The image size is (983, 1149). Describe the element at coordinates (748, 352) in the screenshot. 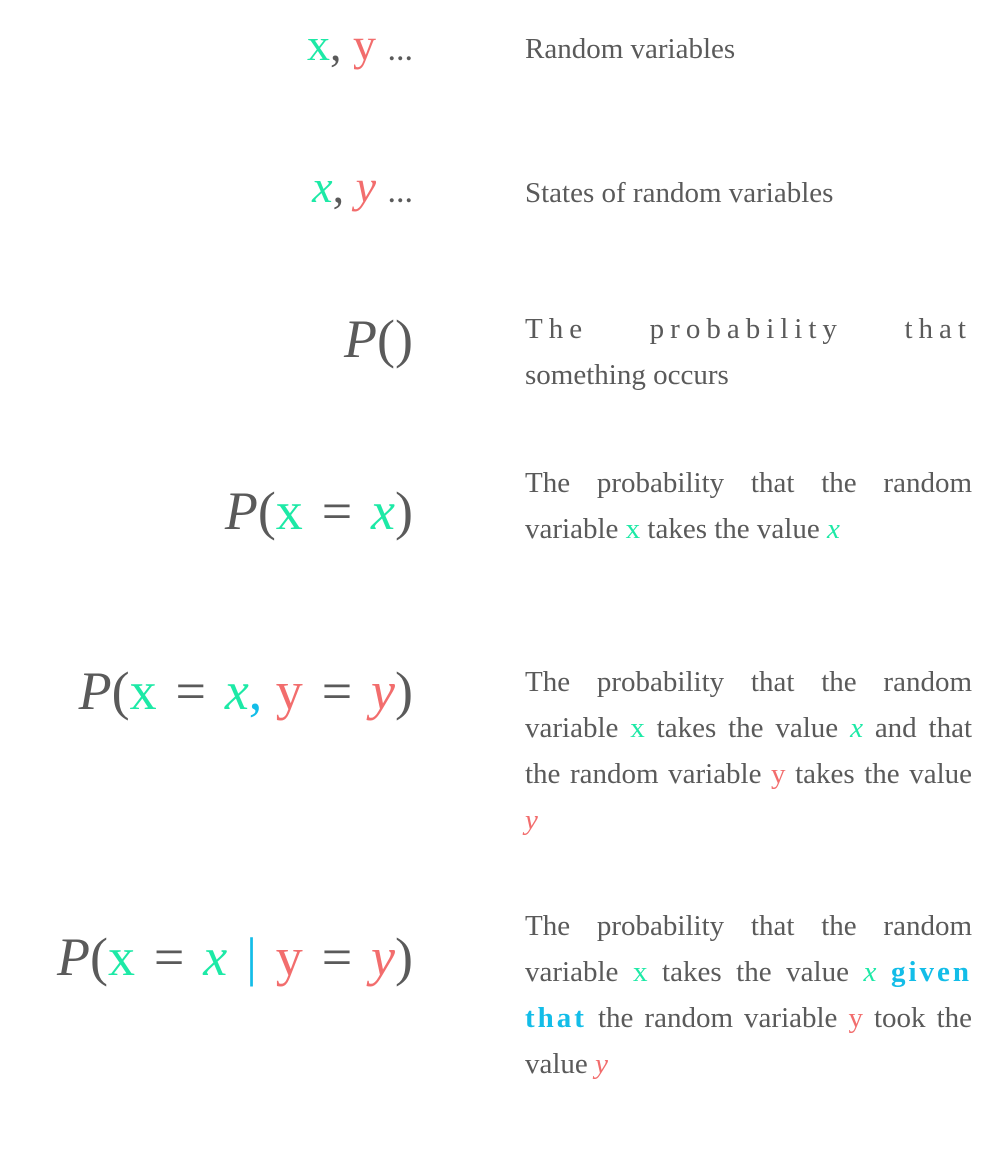

I see `desc-probability: The probability that something occurs` at that location.